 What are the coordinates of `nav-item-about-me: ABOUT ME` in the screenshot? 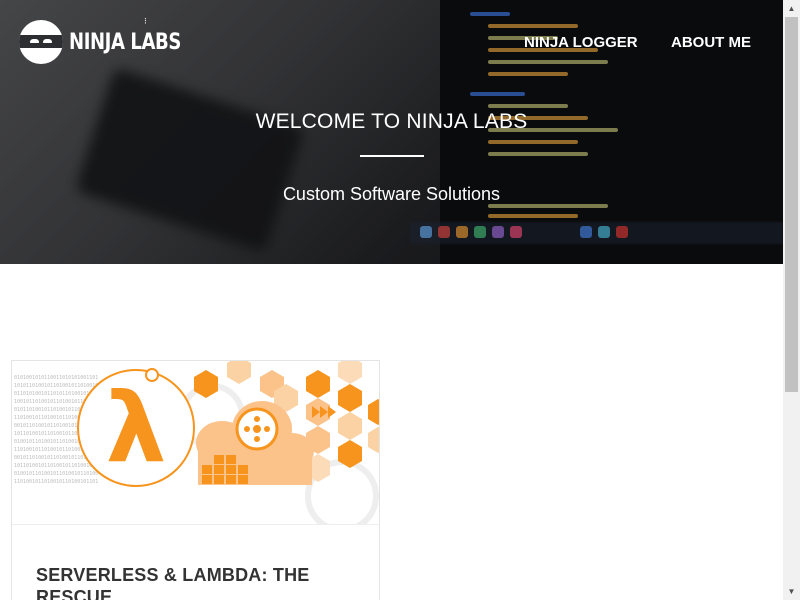 It's located at (711, 42).